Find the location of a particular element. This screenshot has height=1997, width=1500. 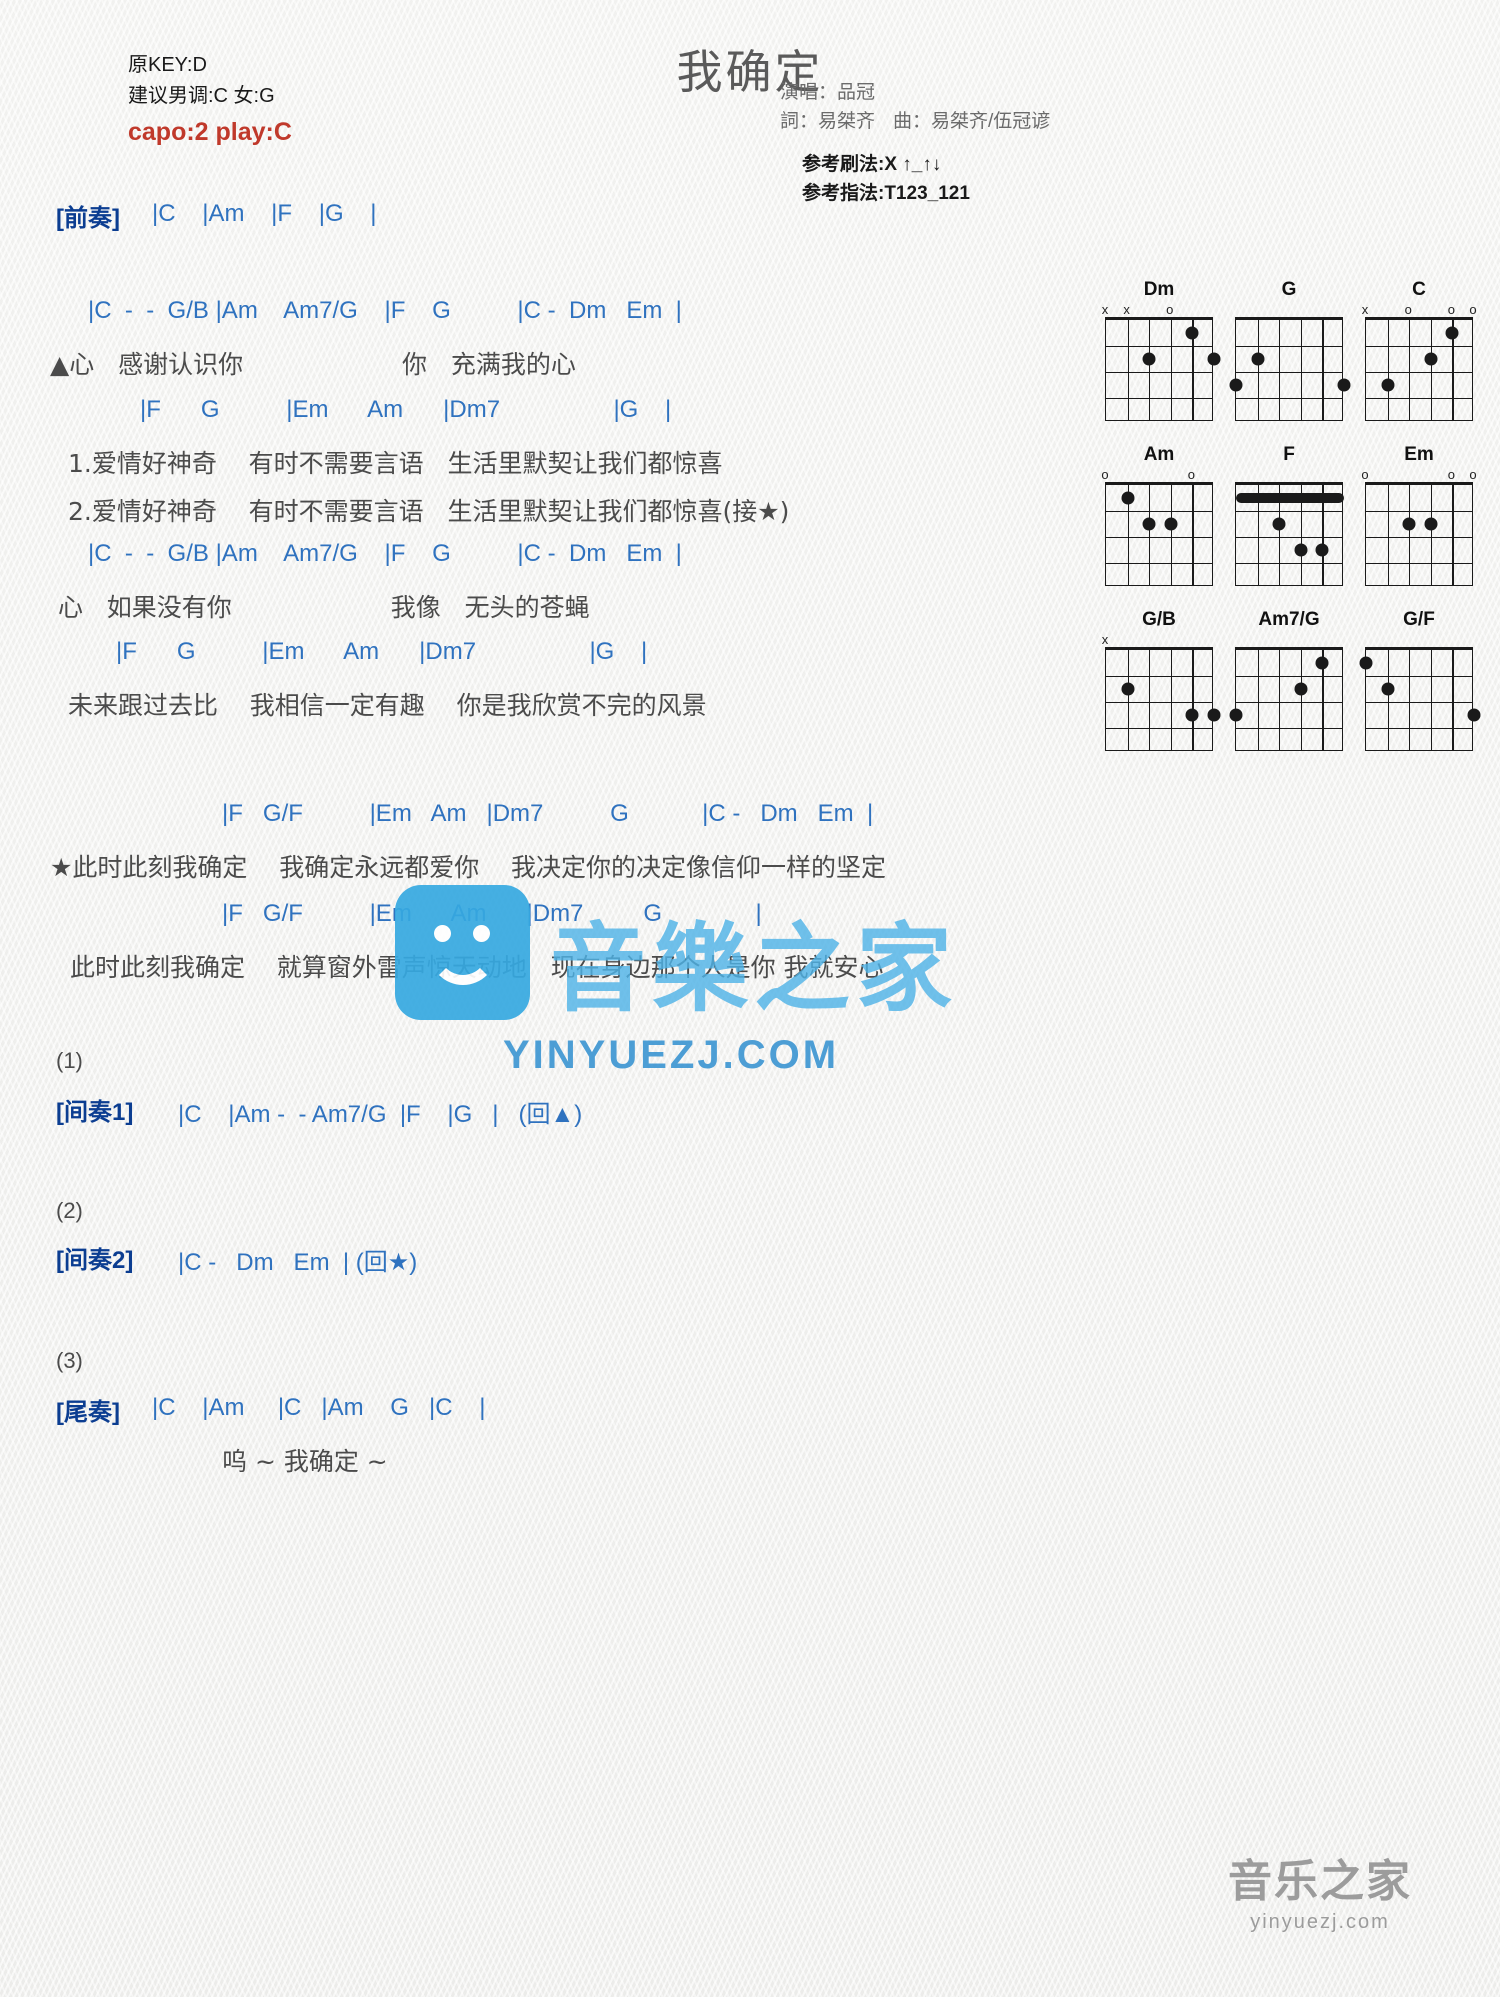

chord-diagram-em: Em o o o is located at coordinates (1419, 514).